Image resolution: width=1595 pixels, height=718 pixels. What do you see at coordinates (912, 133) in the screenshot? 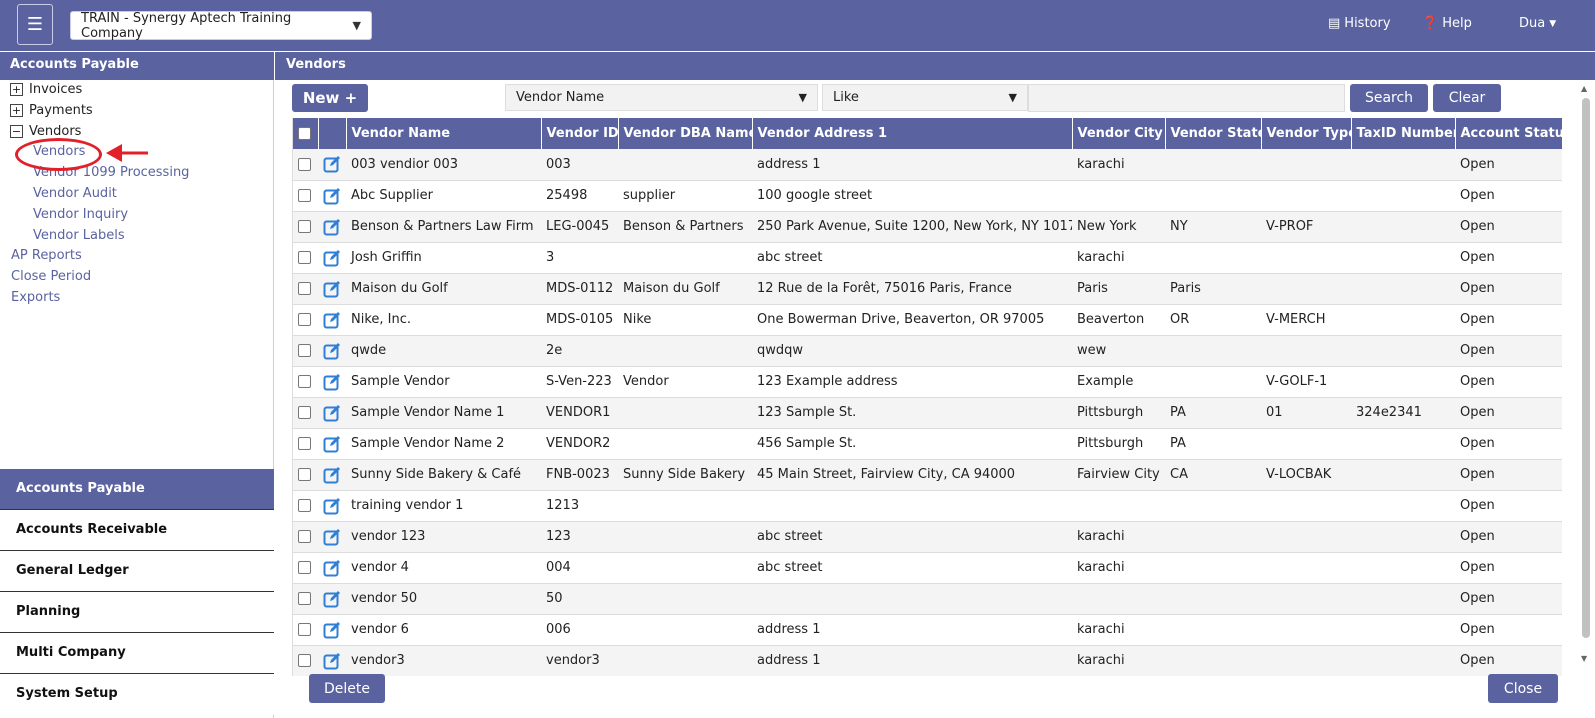
I see `column-header: Vendor Address 1` at bounding box center [912, 133].